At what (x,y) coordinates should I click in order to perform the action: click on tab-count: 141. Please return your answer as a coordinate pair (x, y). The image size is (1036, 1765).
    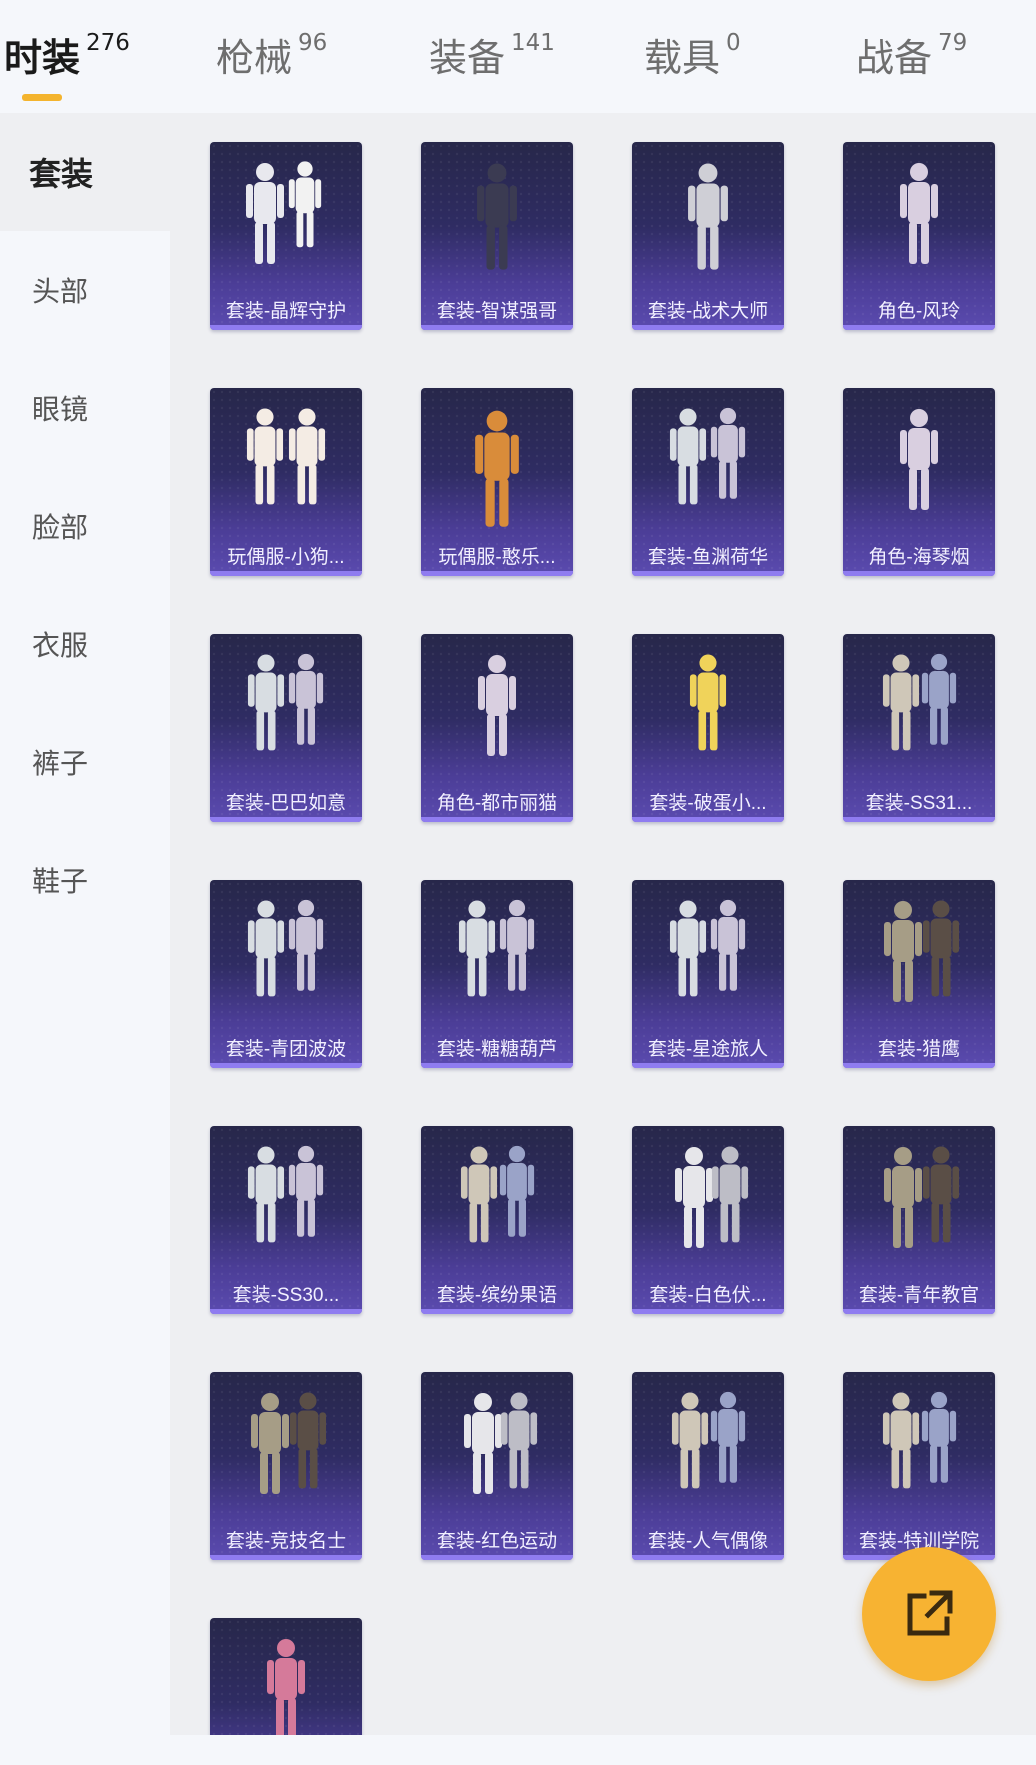
    Looking at the image, I should click on (533, 43).